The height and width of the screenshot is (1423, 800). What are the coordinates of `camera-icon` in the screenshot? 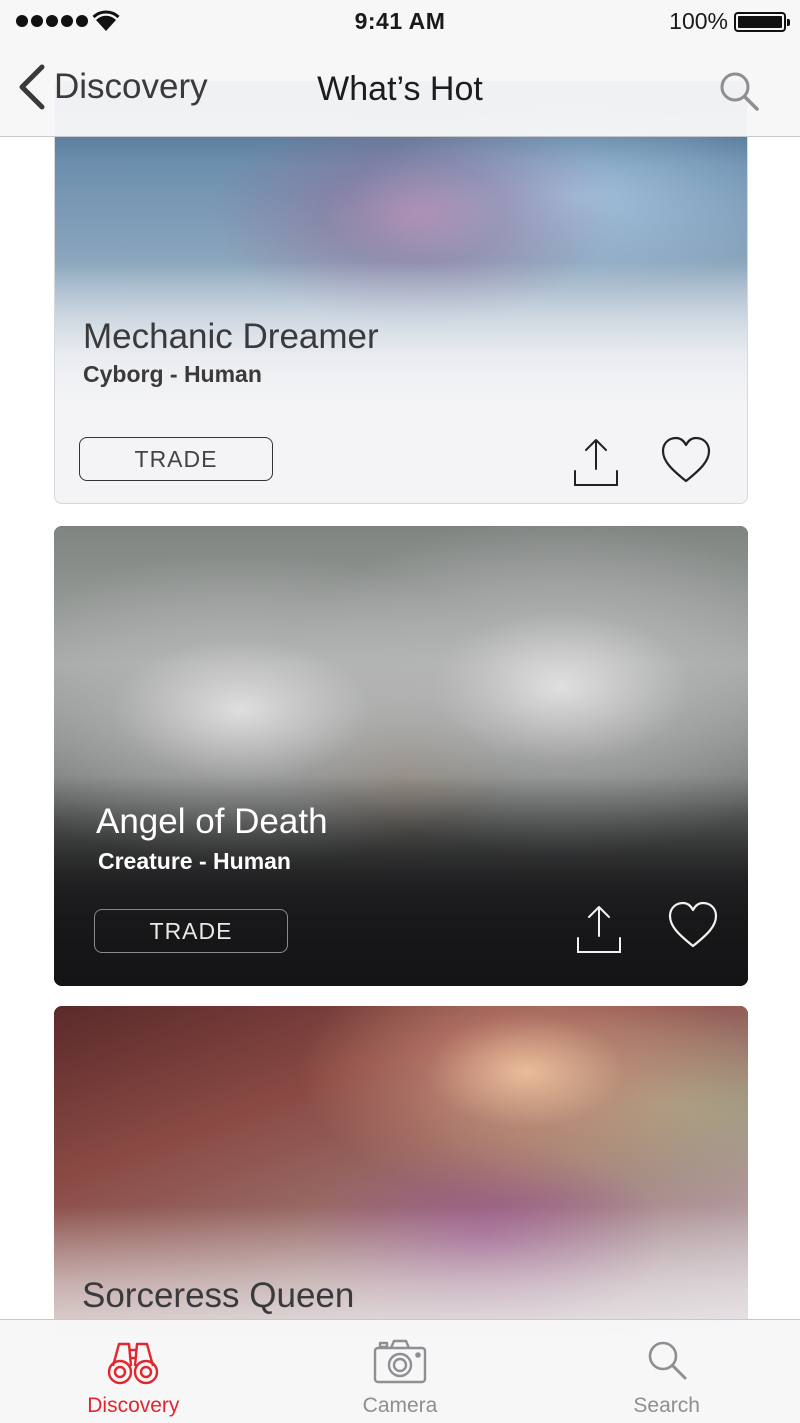 It's located at (400, 1361).